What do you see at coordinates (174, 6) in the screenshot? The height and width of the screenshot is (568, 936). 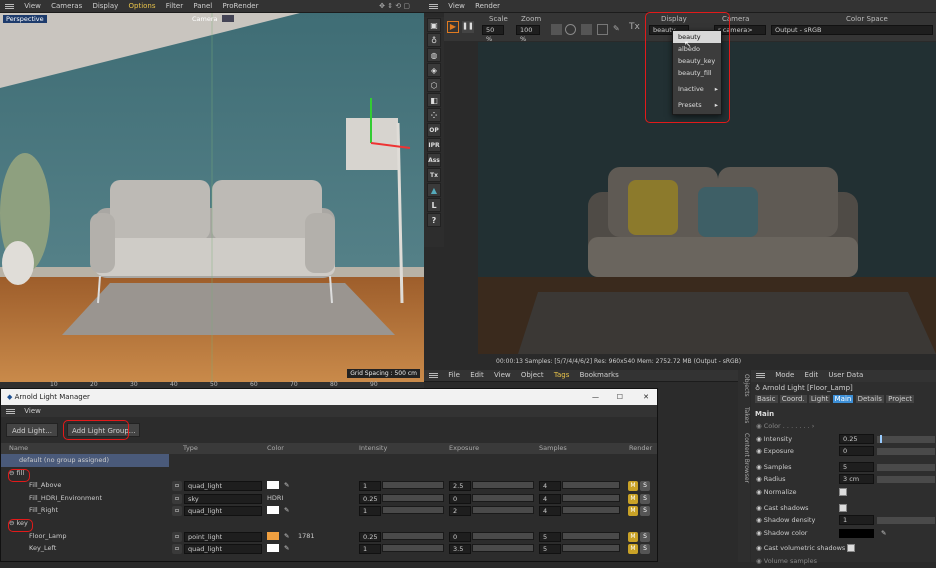 I see `menu-filter: Filter` at bounding box center [174, 6].